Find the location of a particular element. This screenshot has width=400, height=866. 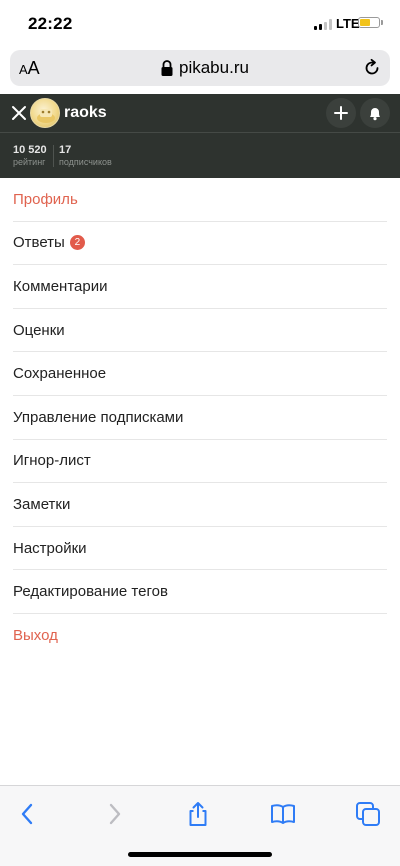

profile-header: raoks is located at coordinates (200, 113).